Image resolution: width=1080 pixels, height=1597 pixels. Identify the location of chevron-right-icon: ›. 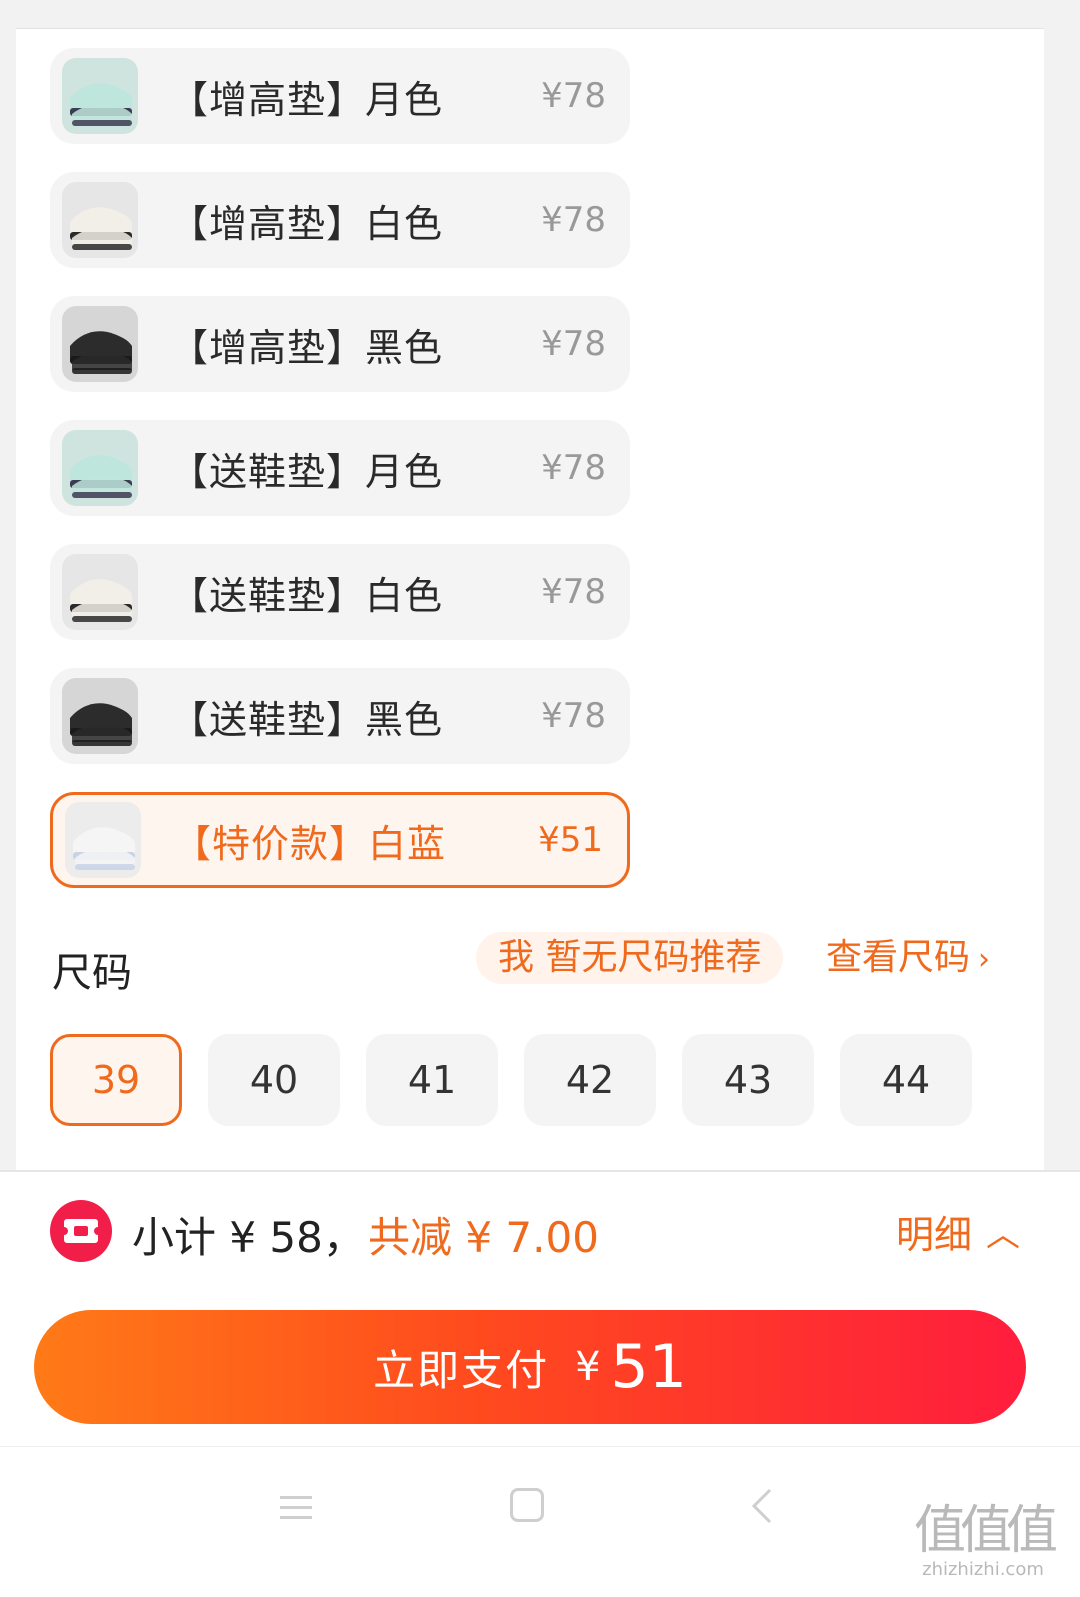
(984, 959).